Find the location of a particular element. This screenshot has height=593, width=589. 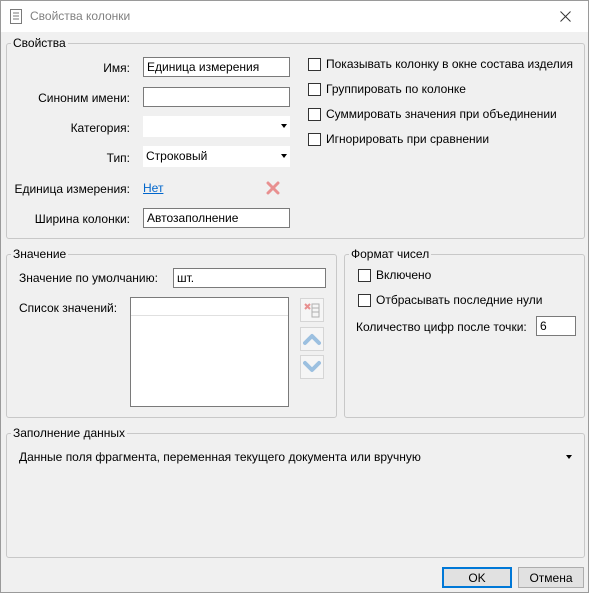

list-item is located at coordinates (209, 307).